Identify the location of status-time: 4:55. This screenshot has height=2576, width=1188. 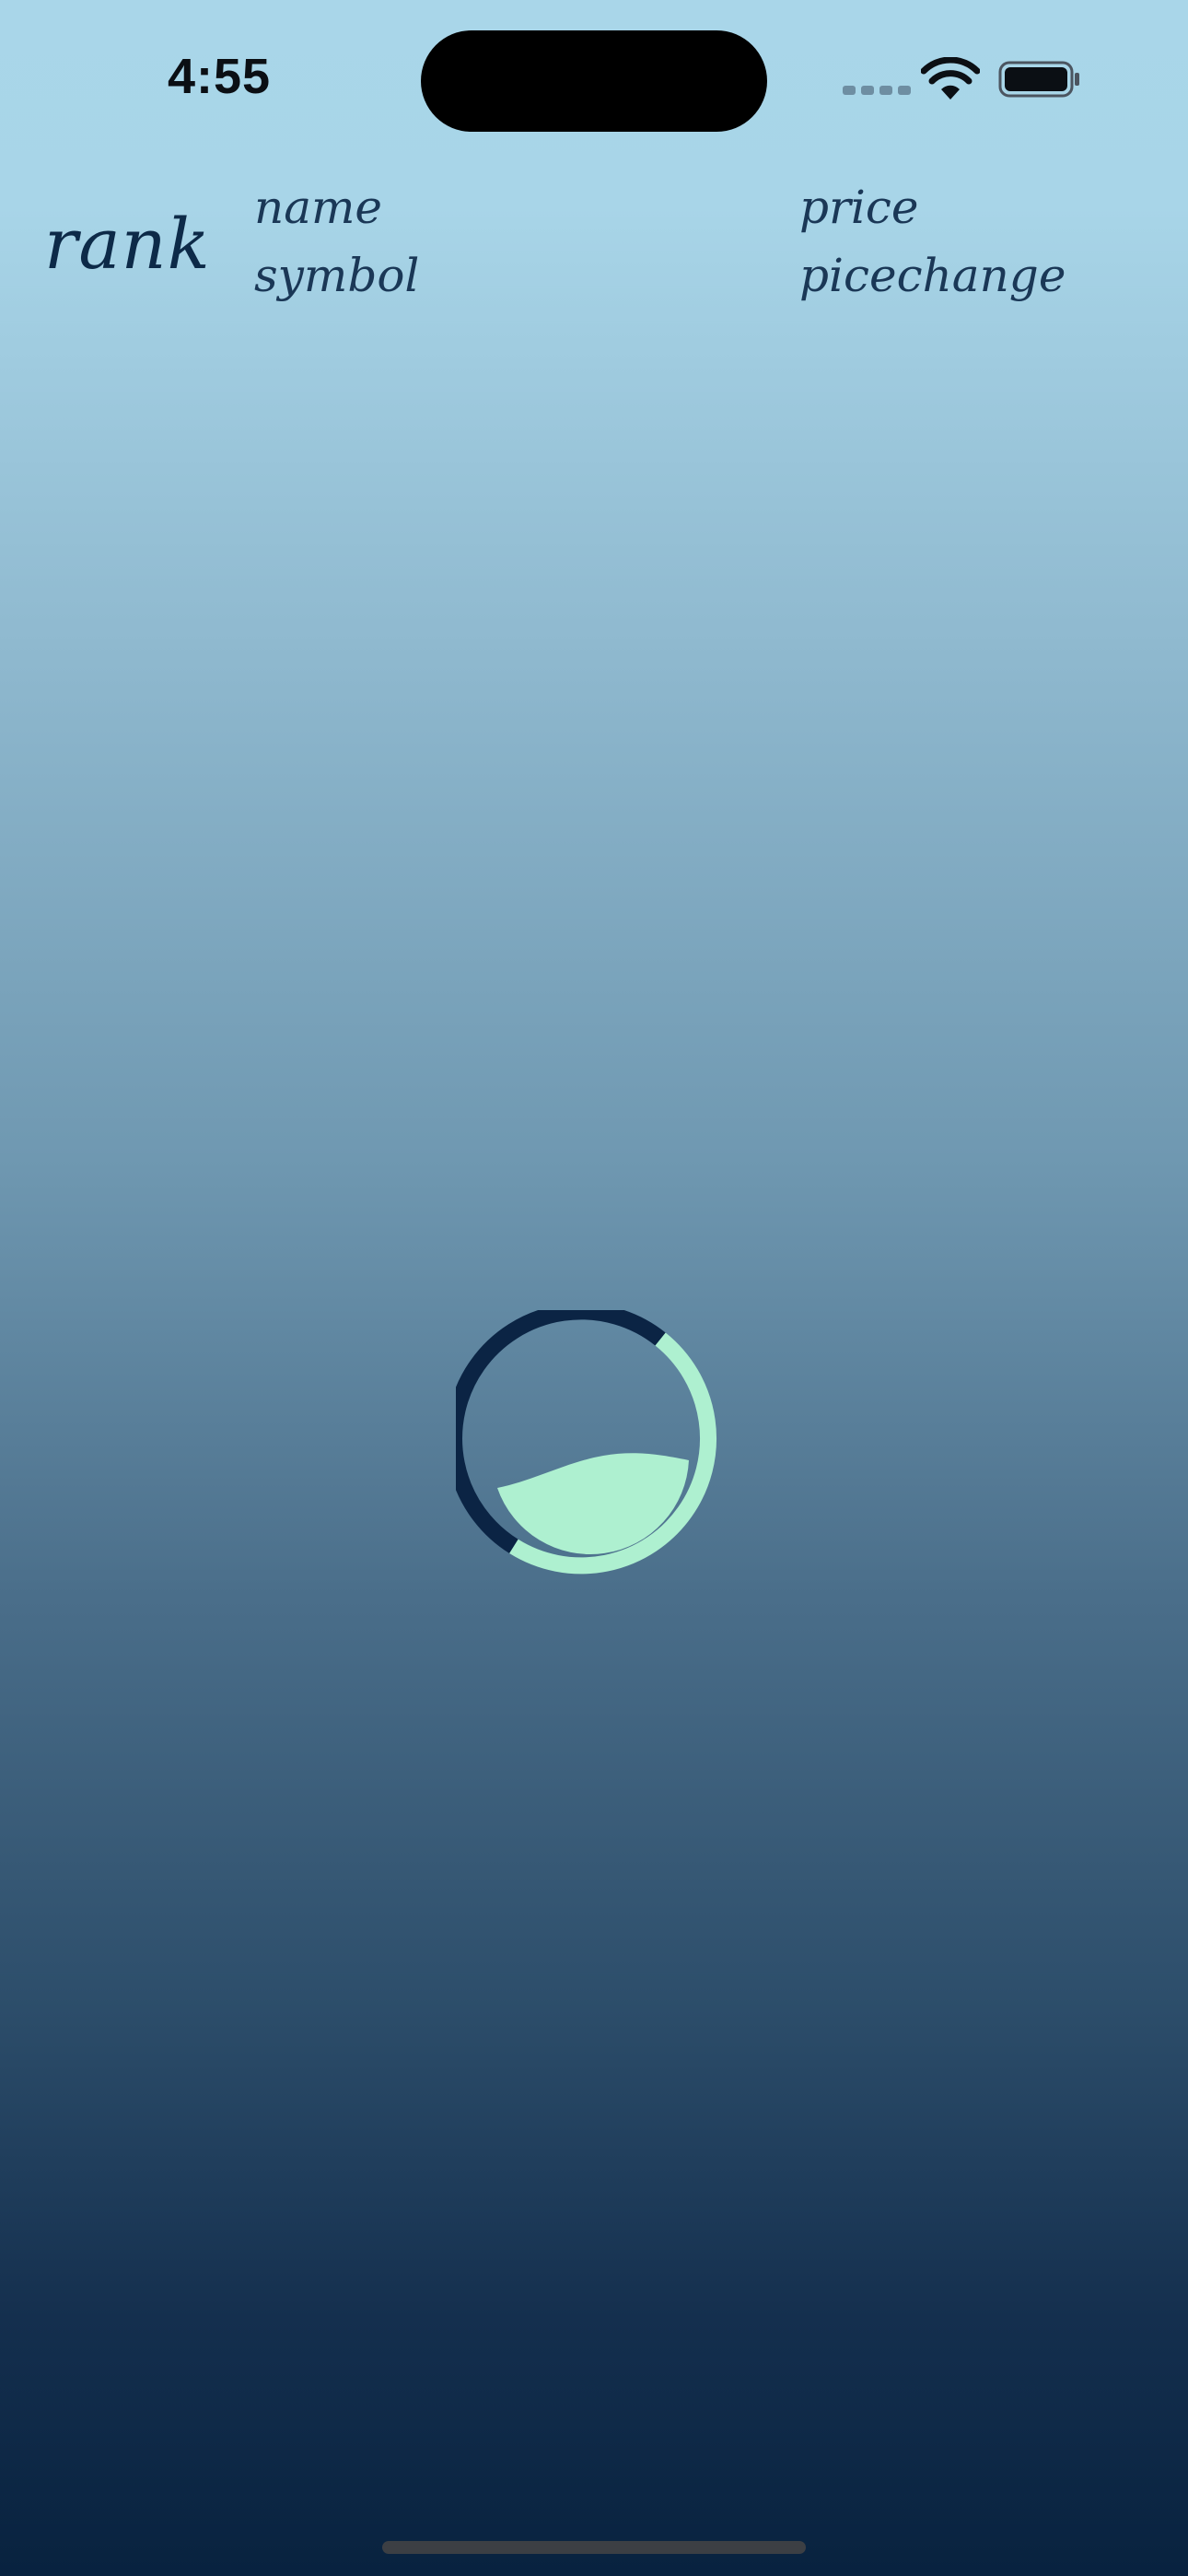
(220, 76).